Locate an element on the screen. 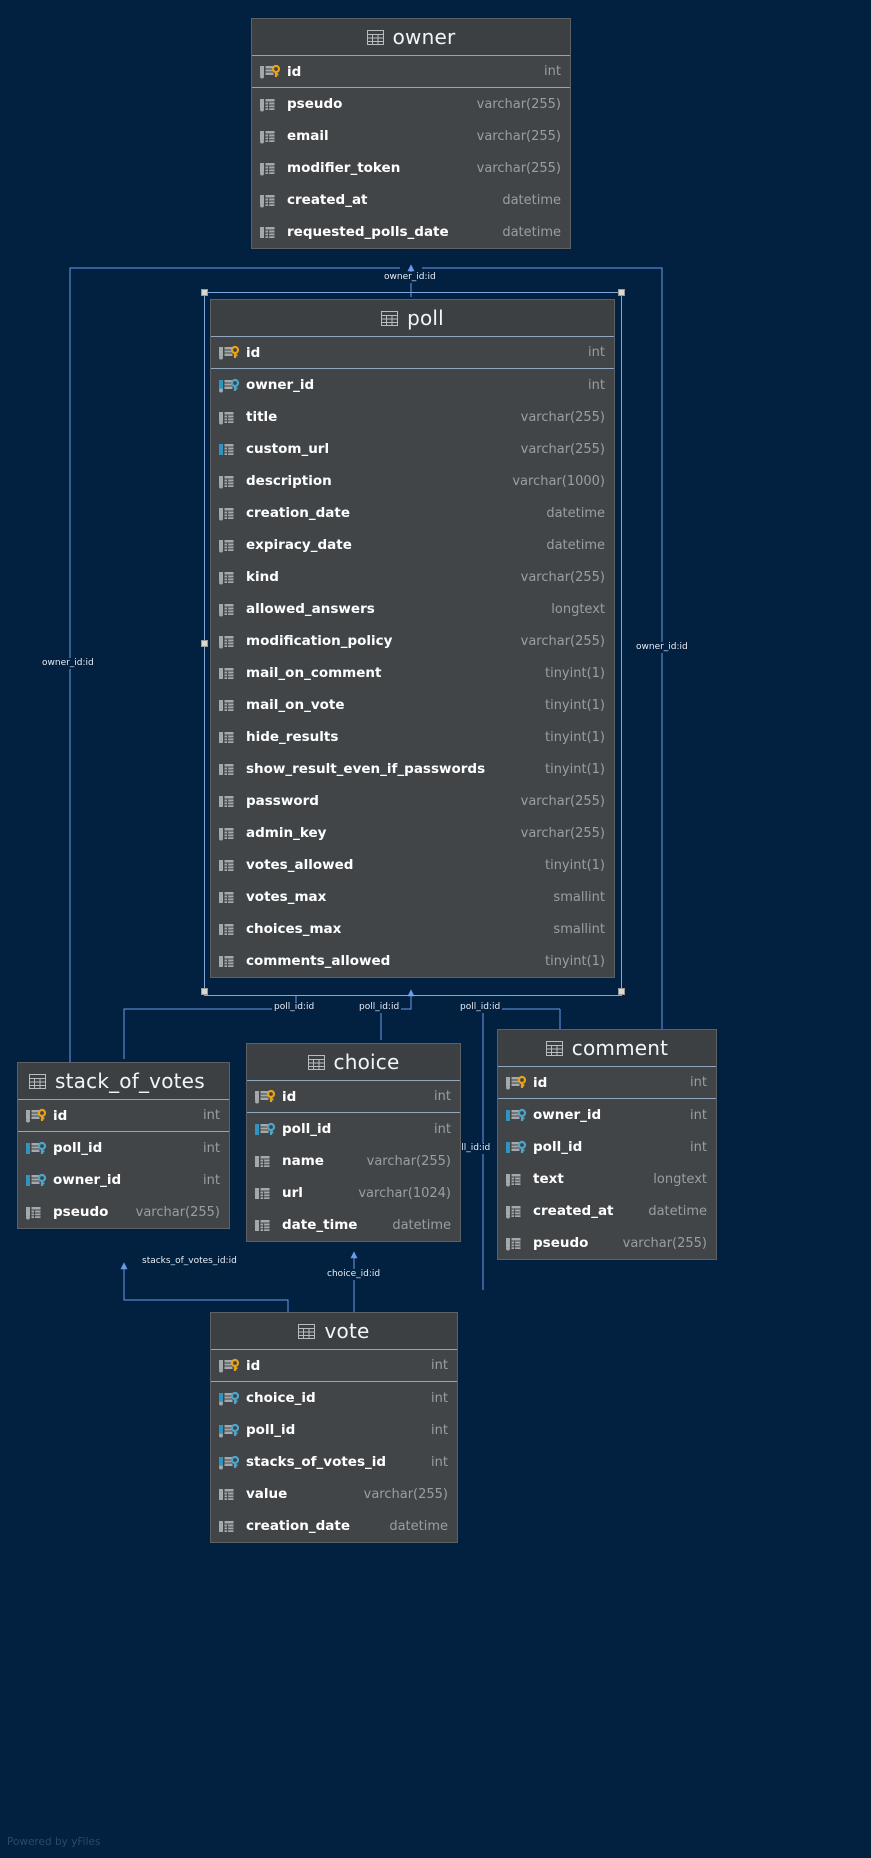  column-name: requested_polls_date is located at coordinates (368, 232).